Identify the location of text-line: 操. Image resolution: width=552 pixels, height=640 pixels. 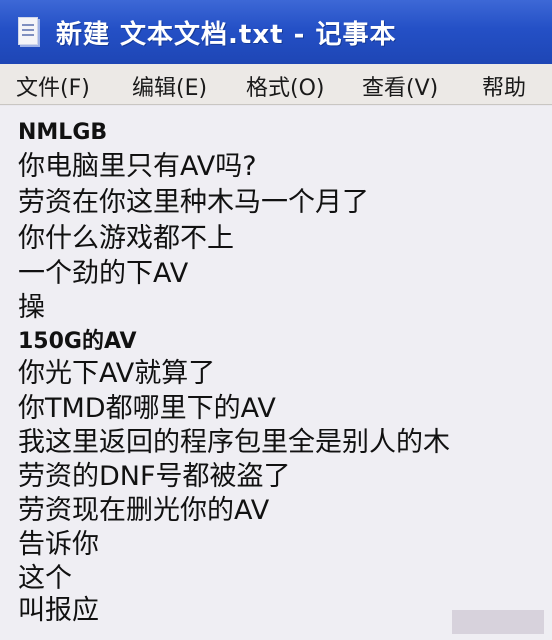
(31, 307).